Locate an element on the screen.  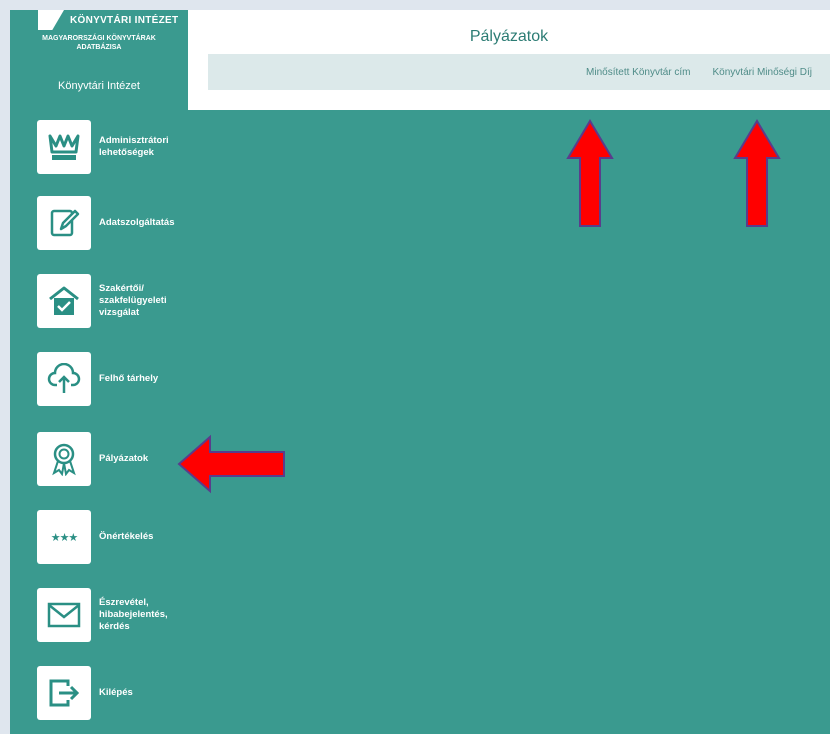
sidebar-item-label: Felhő tárhely is located at coordinates (129, 378).